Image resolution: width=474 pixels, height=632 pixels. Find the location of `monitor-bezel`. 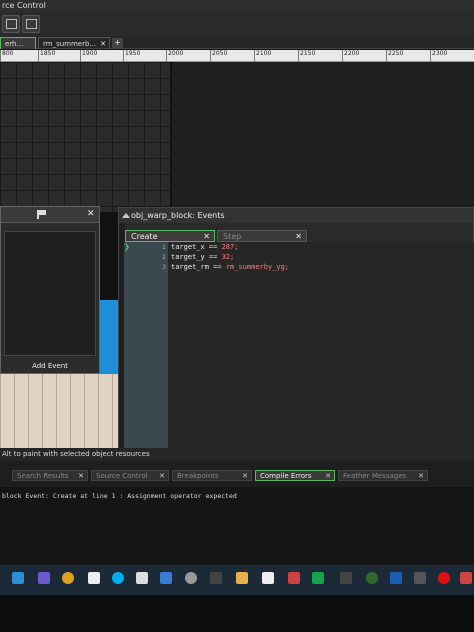

monitor-bezel is located at coordinates (237, 613).